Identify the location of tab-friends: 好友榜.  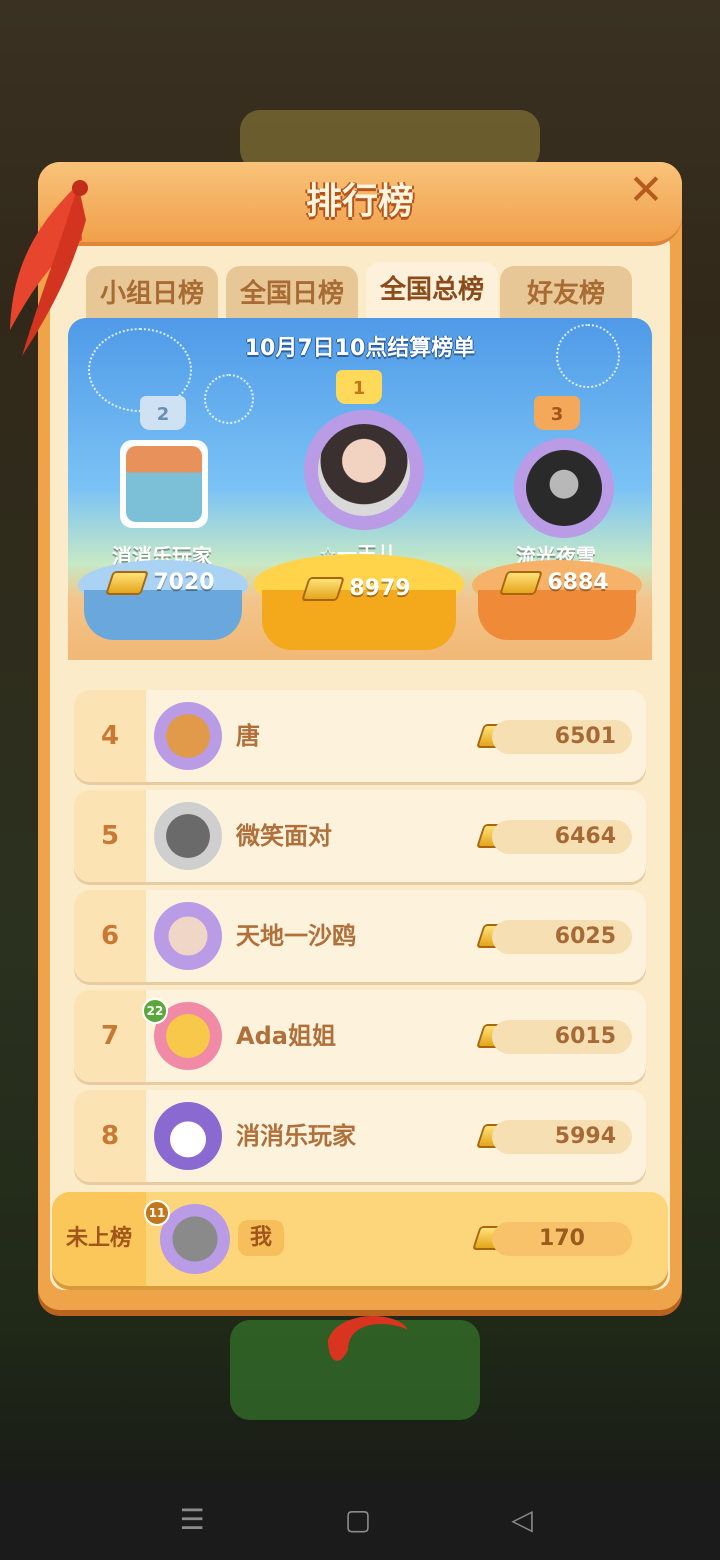
(566, 294).